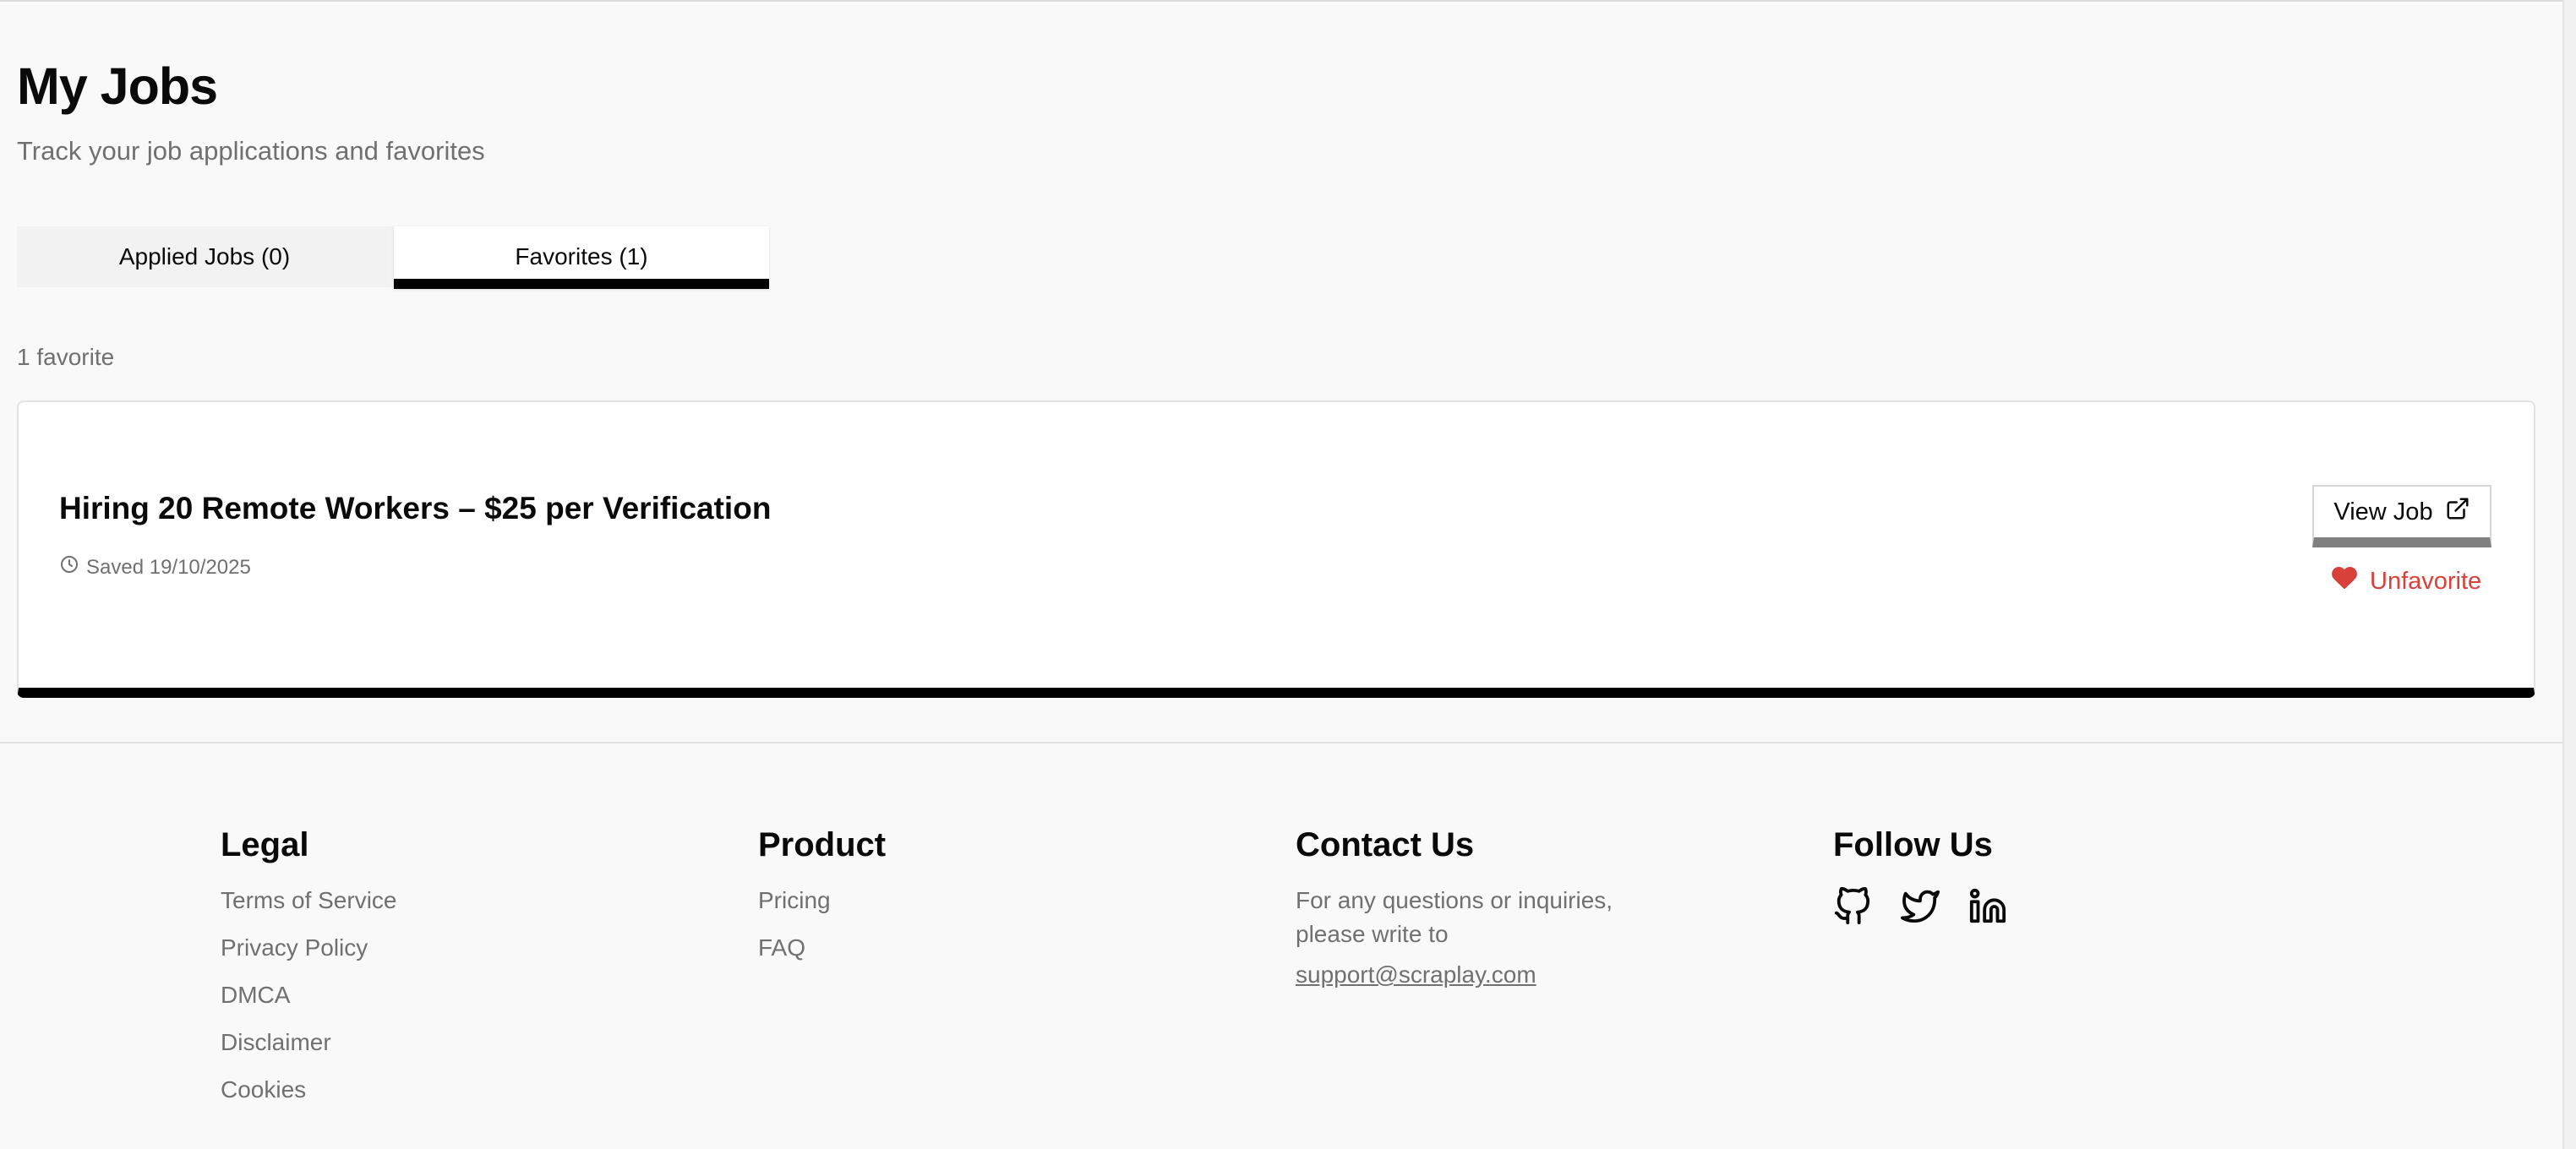 The width and height of the screenshot is (2576, 1149). What do you see at coordinates (2457, 512) in the screenshot?
I see `external-link-icon` at bounding box center [2457, 512].